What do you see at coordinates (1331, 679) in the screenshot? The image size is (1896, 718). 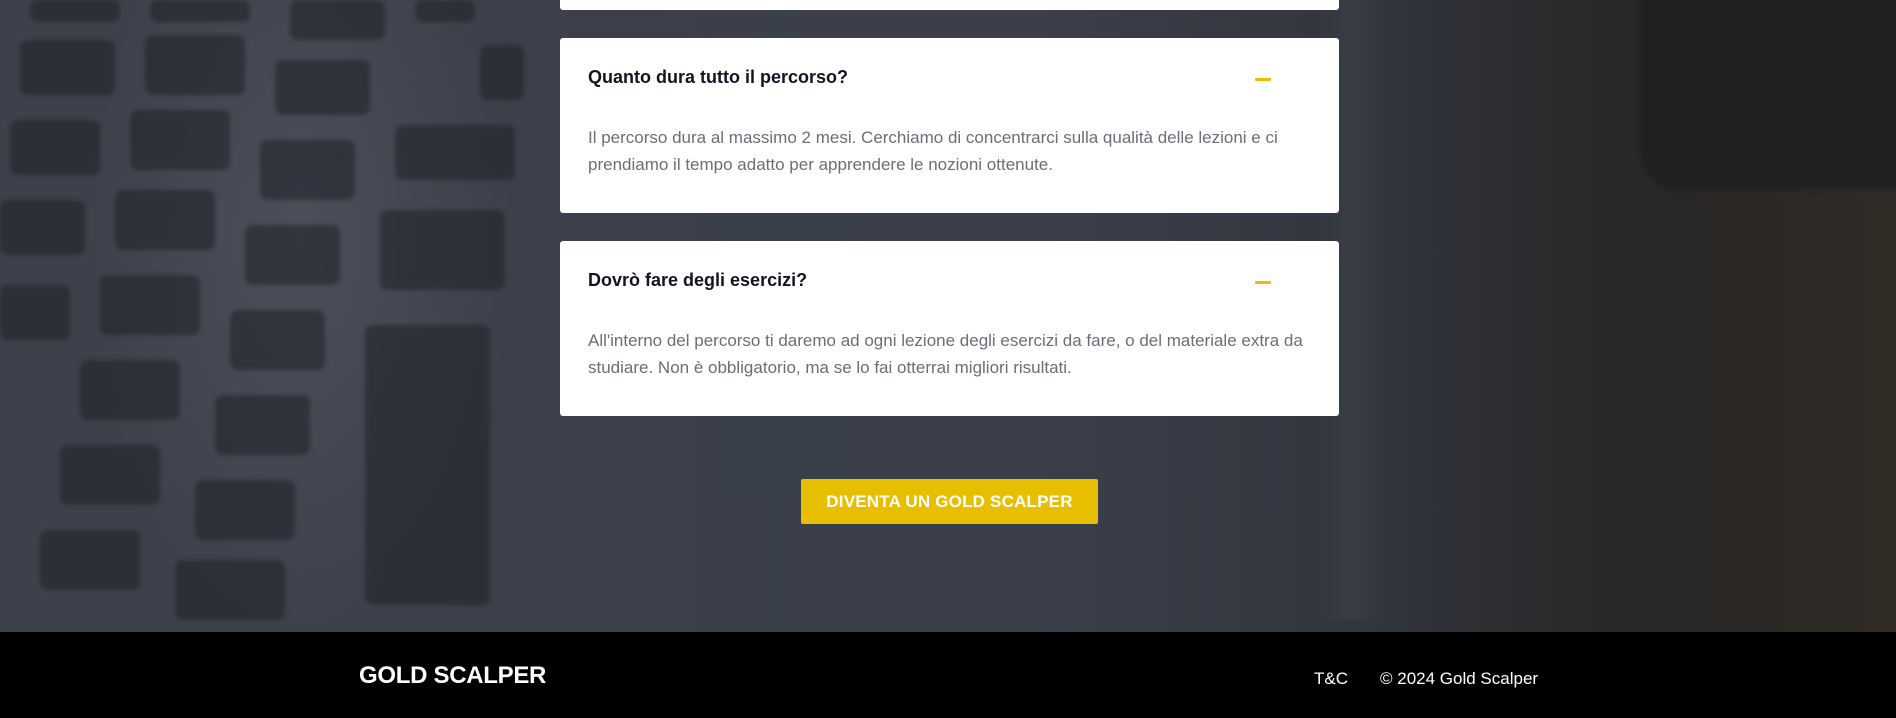 I see `terms-link: T&C` at bounding box center [1331, 679].